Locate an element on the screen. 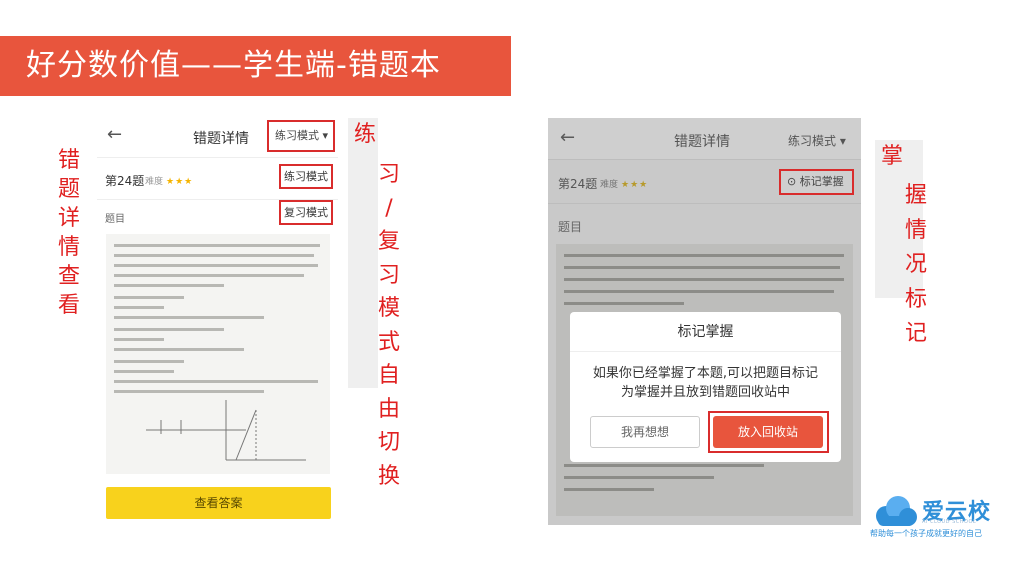 This screenshot has width=1021, height=567. page-banner: 好分数价值——学生端-错题本 is located at coordinates (255, 66).